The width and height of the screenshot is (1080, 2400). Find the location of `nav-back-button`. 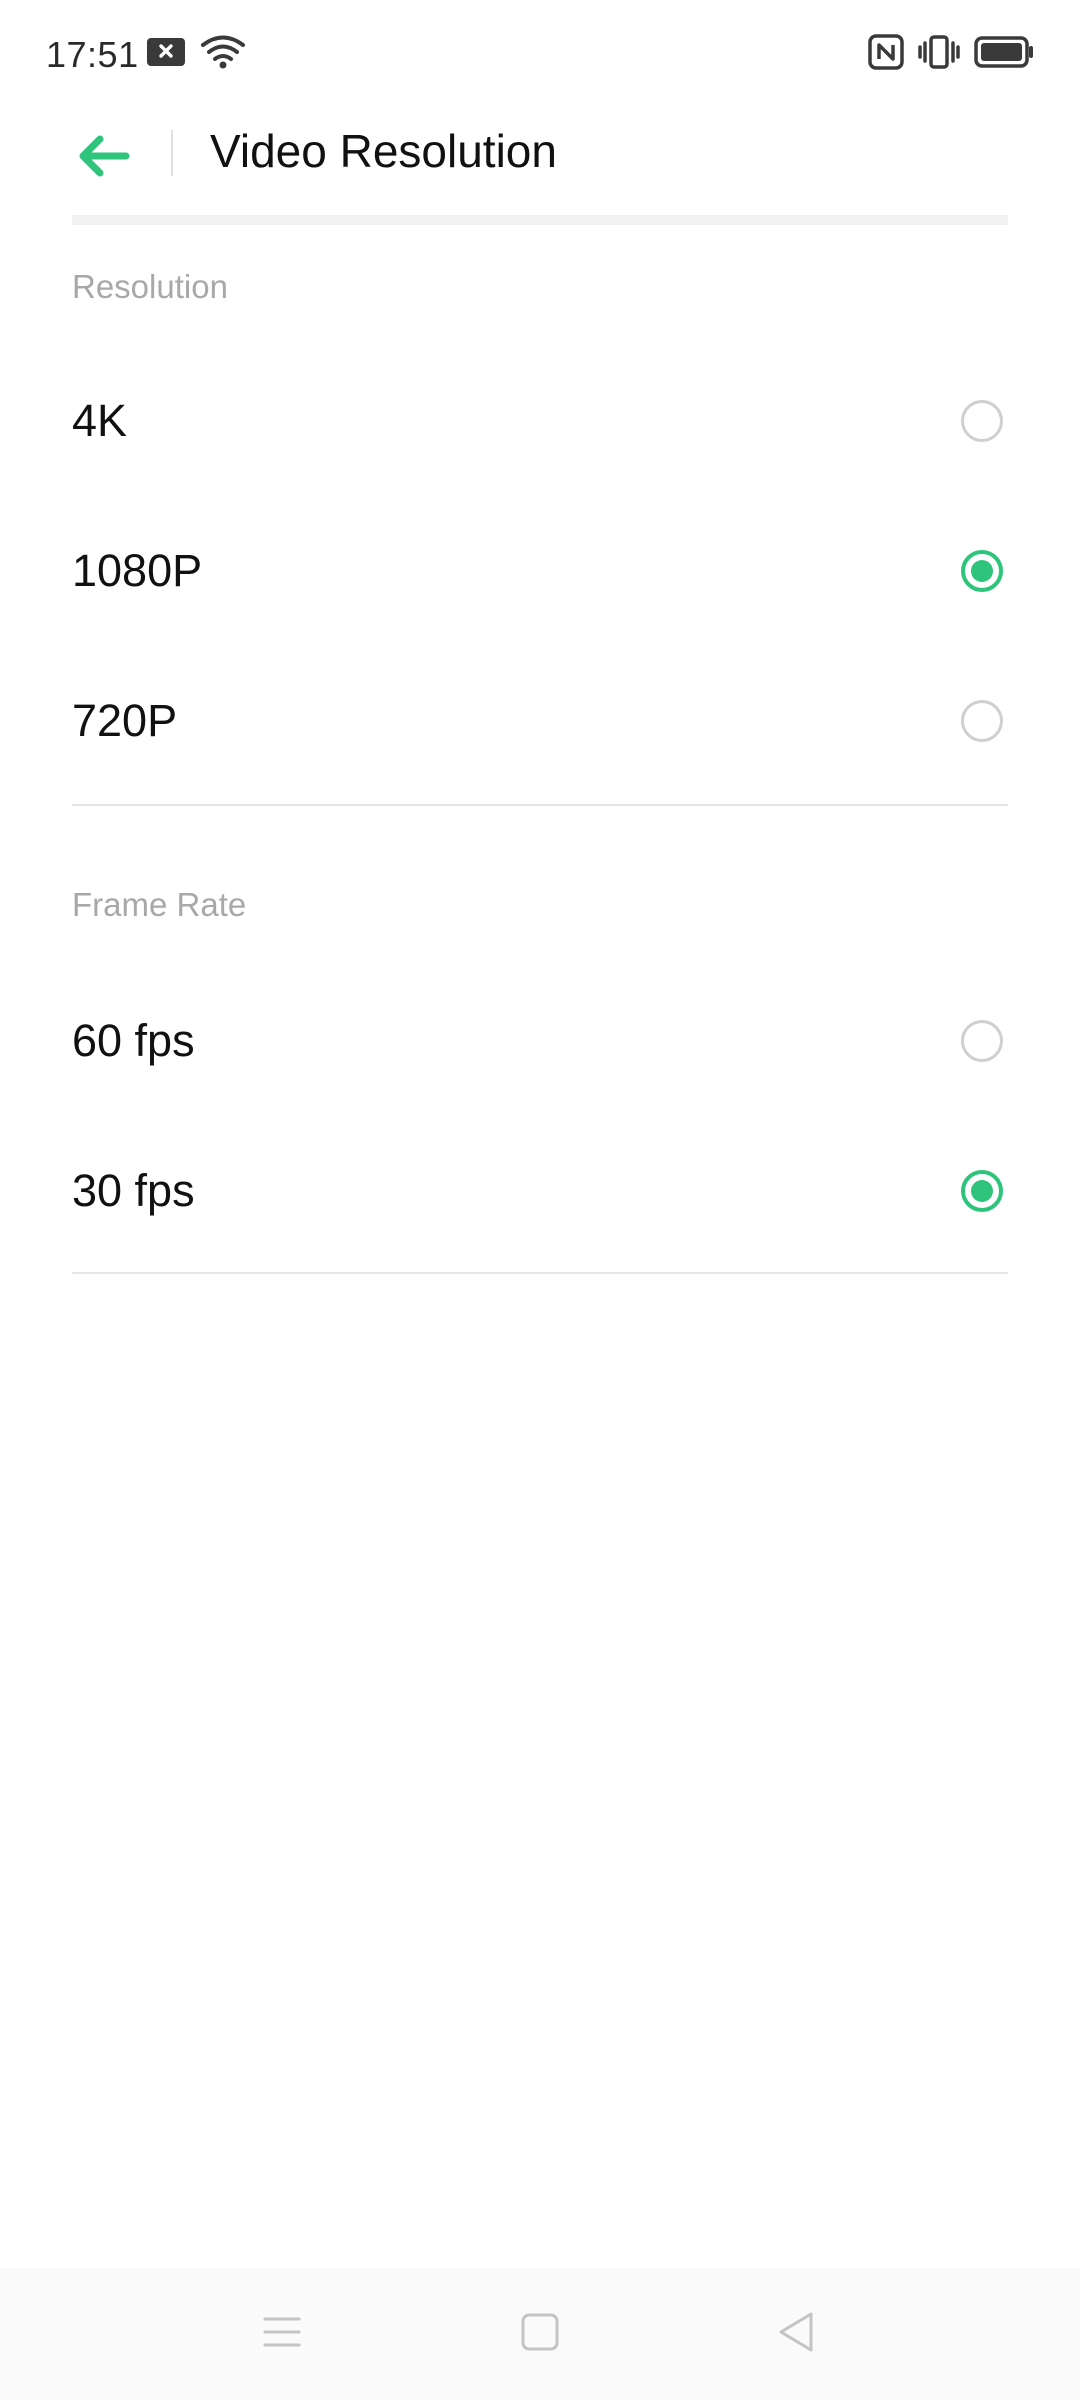

nav-back-button is located at coordinates (796, 2334).